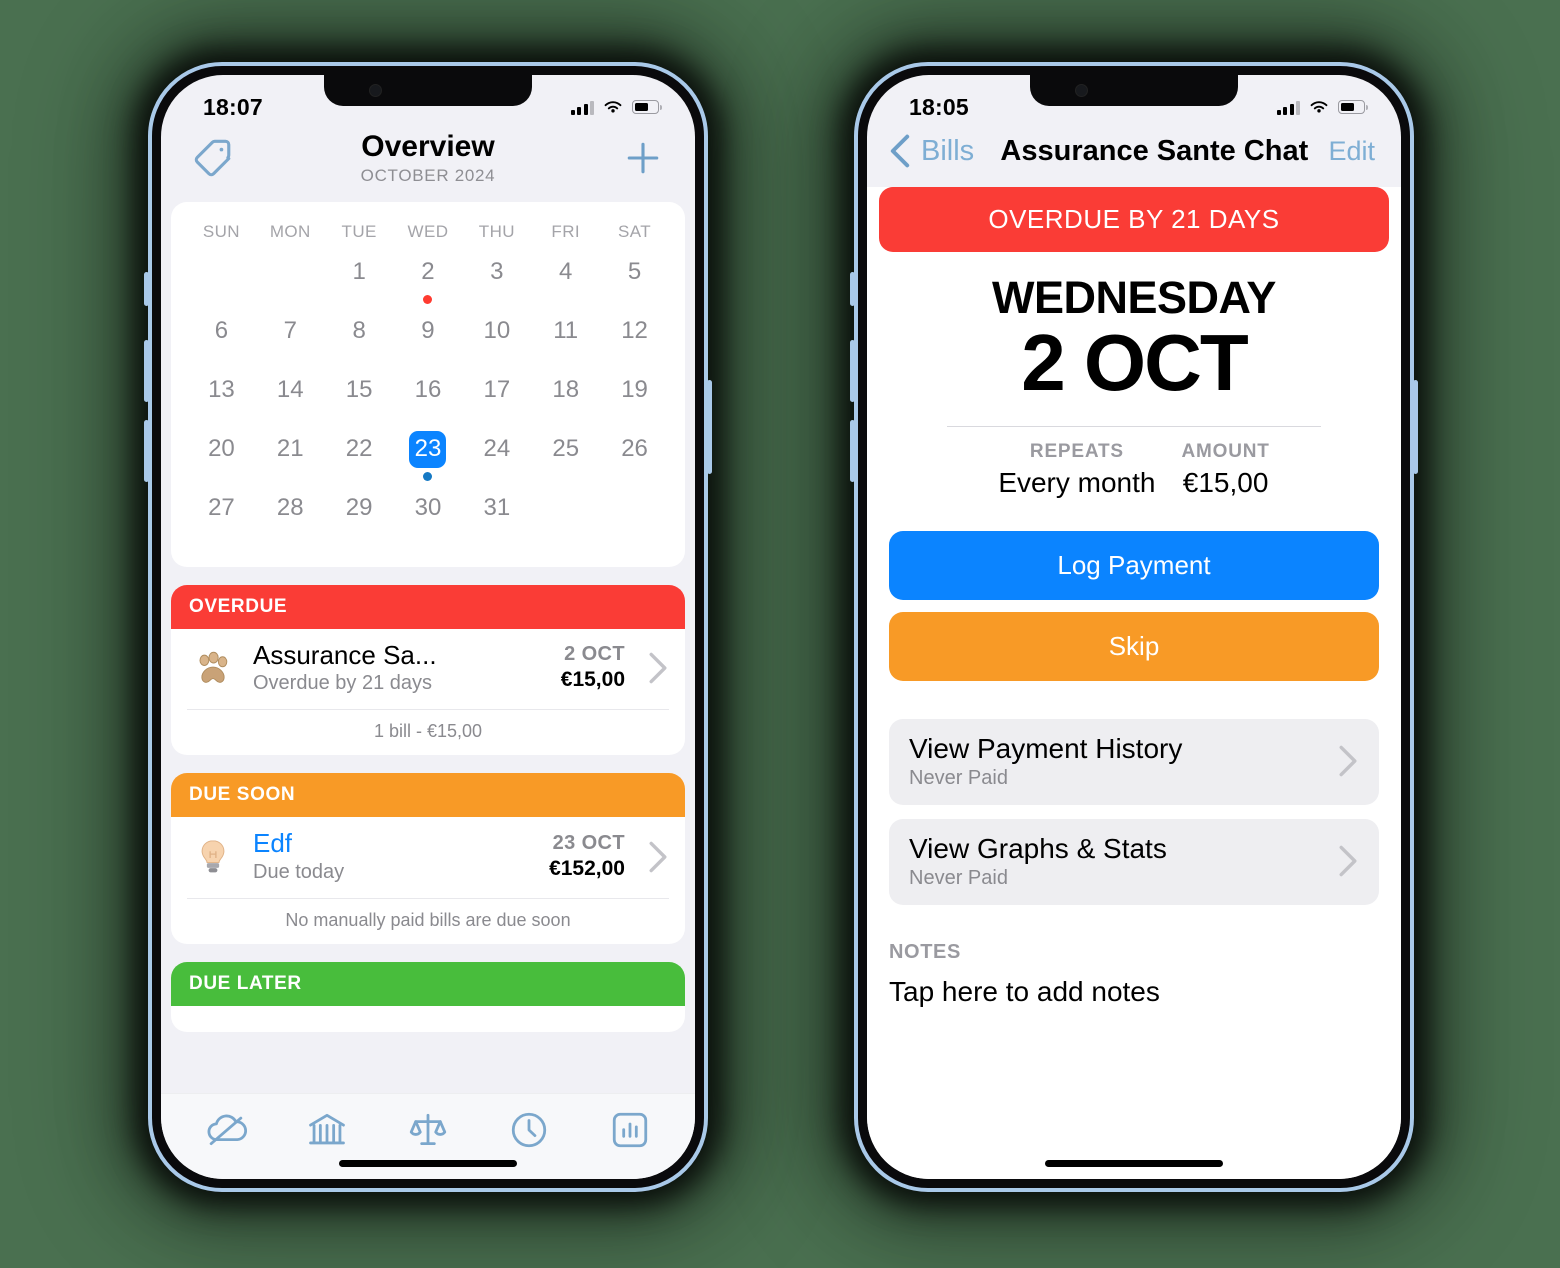  What do you see at coordinates (428, 299) in the screenshot?
I see `calendar-day-marker-dot` at bounding box center [428, 299].